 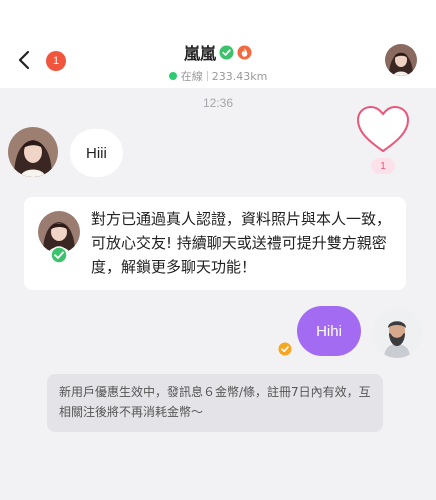 What do you see at coordinates (33, 152) in the screenshot?
I see `peer-avatar` at bounding box center [33, 152].